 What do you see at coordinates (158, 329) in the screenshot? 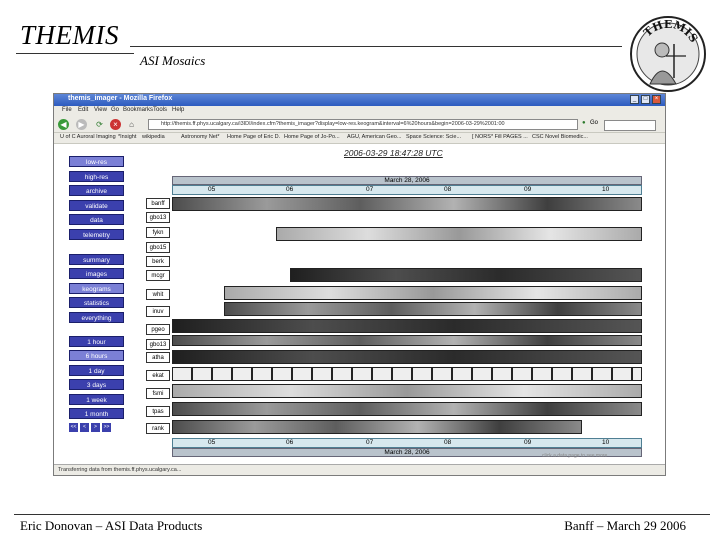
I see `station-label: pgeo` at bounding box center [158, 329].